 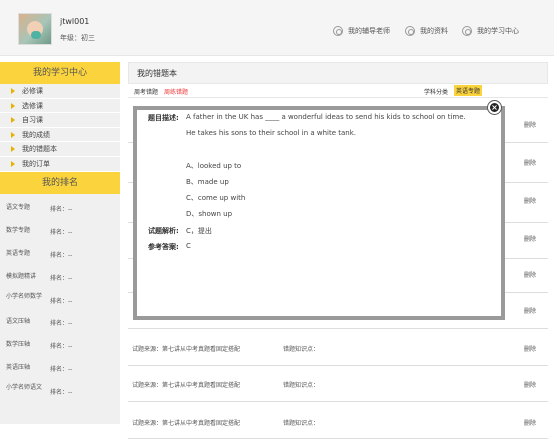 I want to click on rank-subject: 语文专题, so click(x=18, y=207).